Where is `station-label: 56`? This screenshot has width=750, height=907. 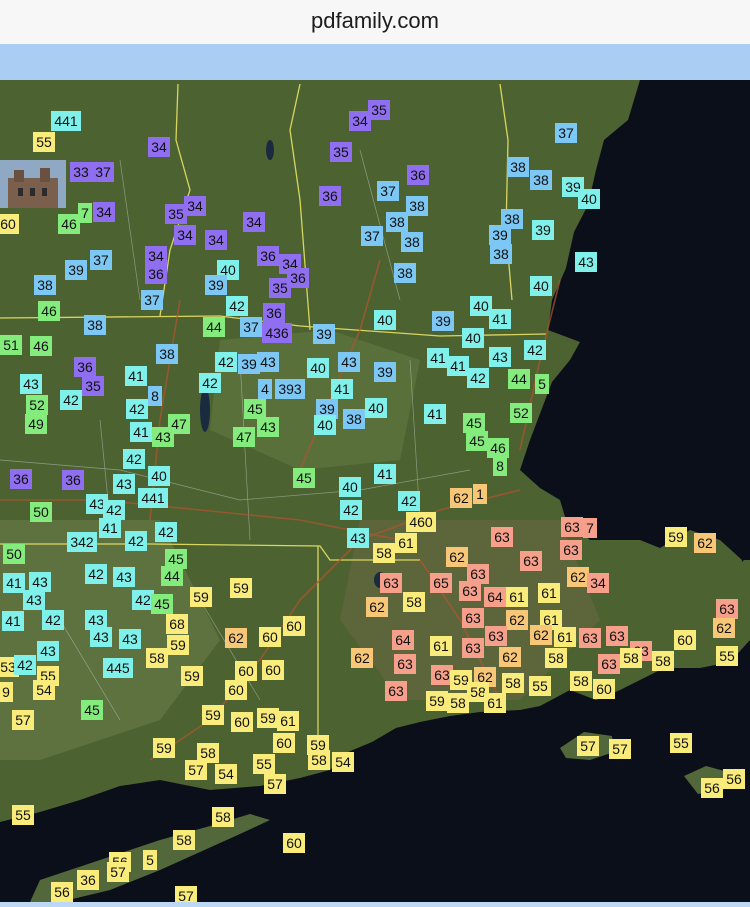 station-label: 56 is located at coordinates (712, 788).